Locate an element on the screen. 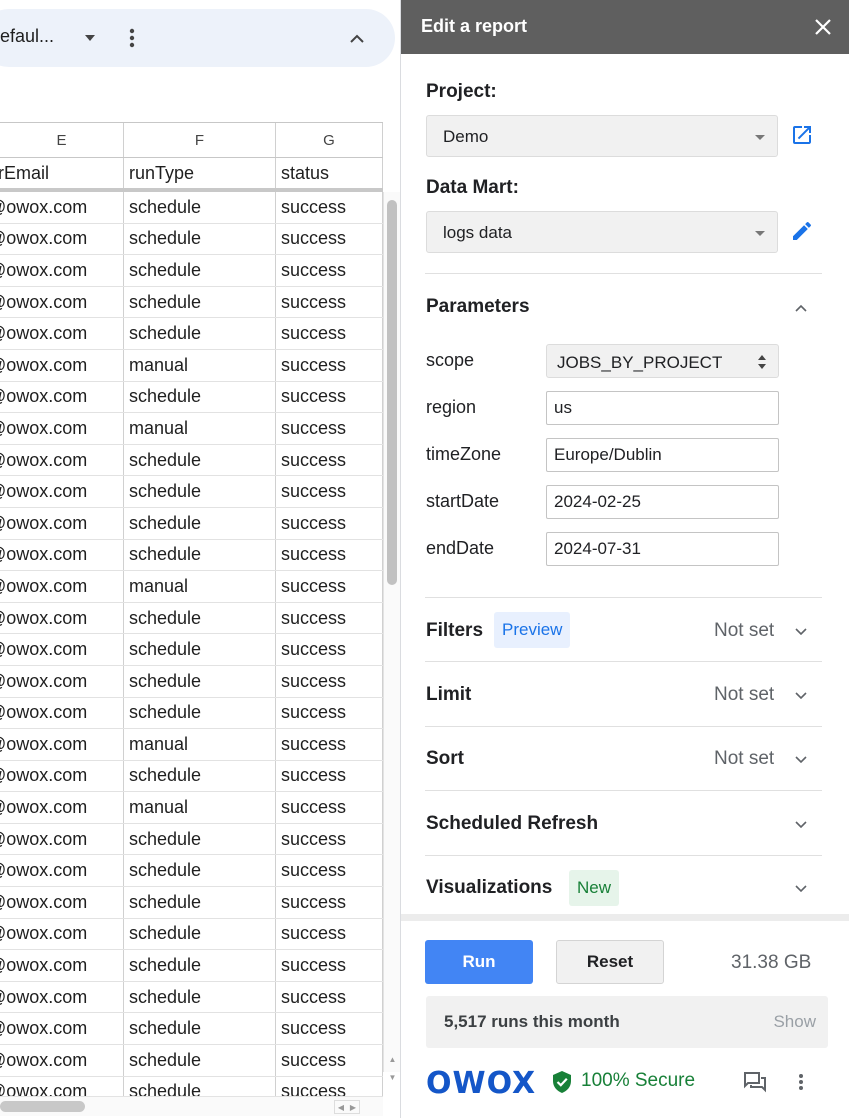 The width and height of the screenshot is (849, 1118). sort-title: Sort is located at coordinates (445, 759).